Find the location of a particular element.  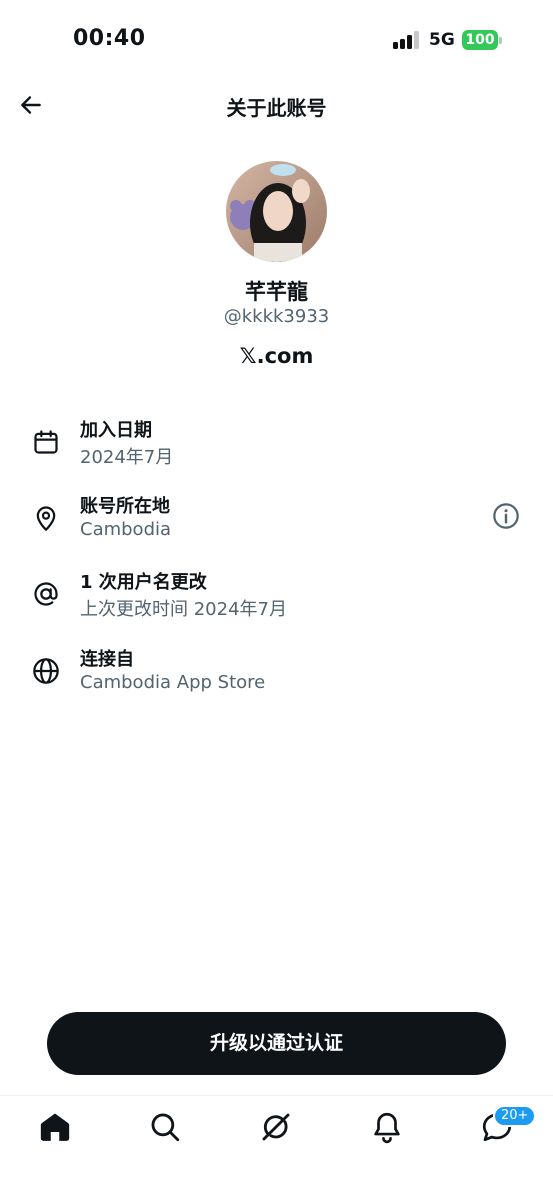

info-row-connected-via: 连接自 Cambodia App Store is located at coordinates (276, 671).